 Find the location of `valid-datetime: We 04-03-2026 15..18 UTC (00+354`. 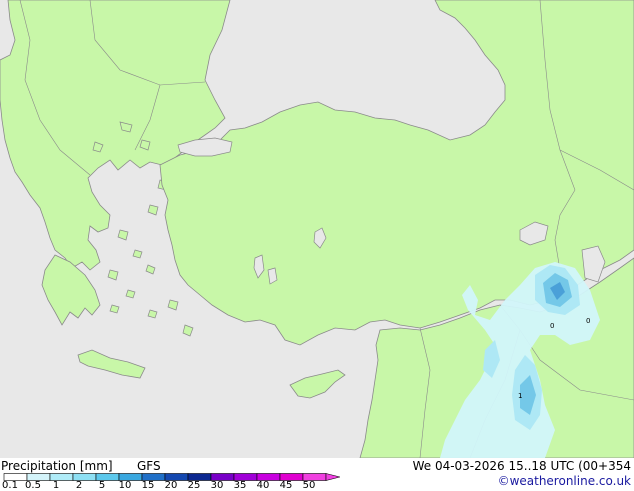

valid-datetime: We 04-03-2026 15..18 UTC (00+354 is located at coordinates (521, 466).